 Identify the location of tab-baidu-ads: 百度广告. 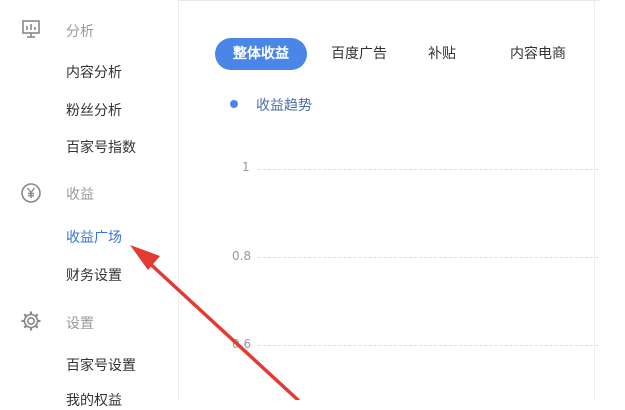
(359, 54).